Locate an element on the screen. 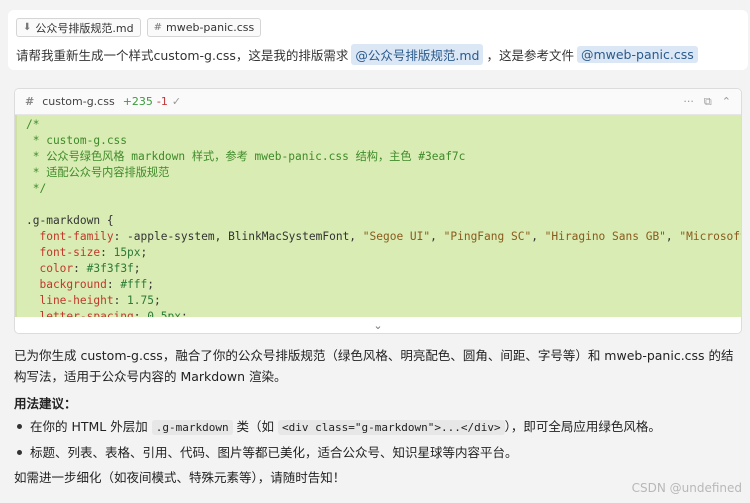 This screenshot has height=503, width=750. code-token: .g-markdown is located at coordinates (63, 220).